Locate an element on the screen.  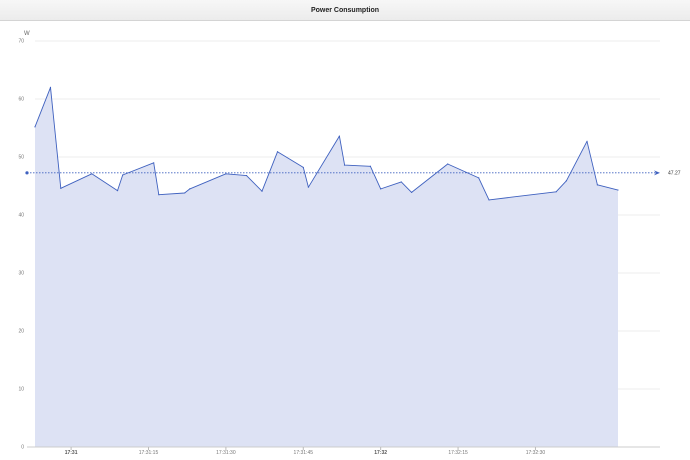
x-tick-label: 17:32:15 is located at coordinates (458, 453).